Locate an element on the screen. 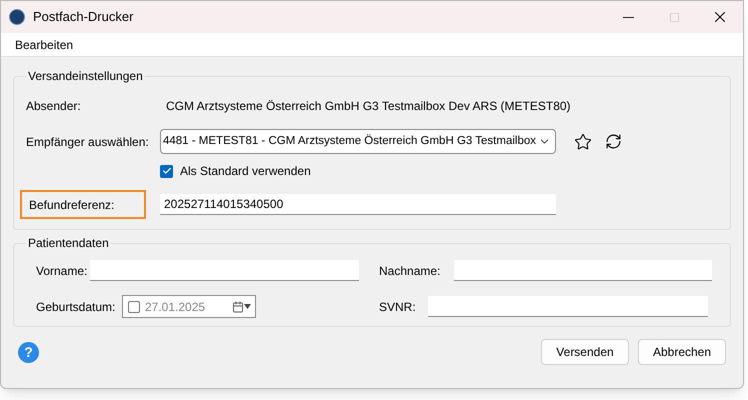 The height and width of the screenshot is (400, 748). app-logo-icon is located at coordinates (17, 17).